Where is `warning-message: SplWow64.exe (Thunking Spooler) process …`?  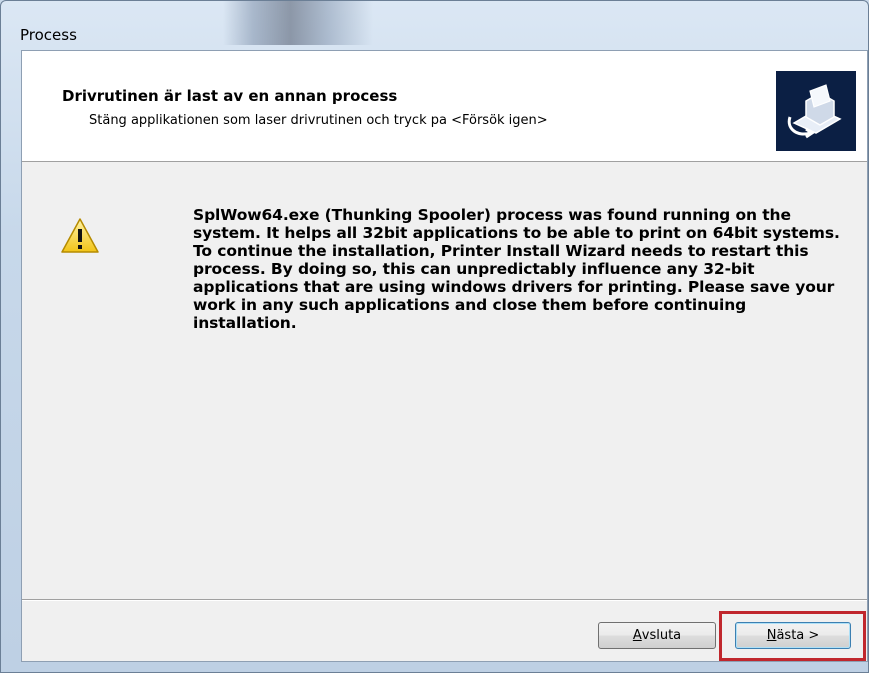
warning-message: SplWow64.exe (Thunking Spooler) process … is located at coordinates (516, 269).